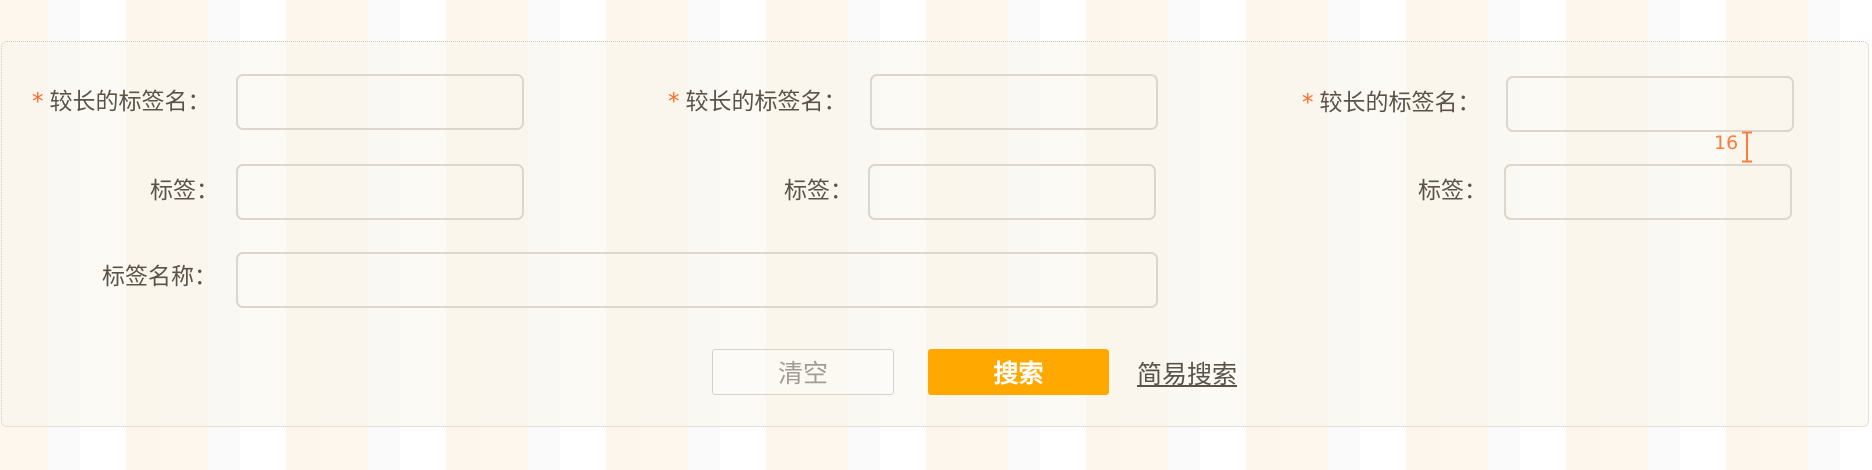  Describe the element at coordinates (121, 102) in the screenshot. I see `field-label-long-1: * 较长的标签名：` at that location.